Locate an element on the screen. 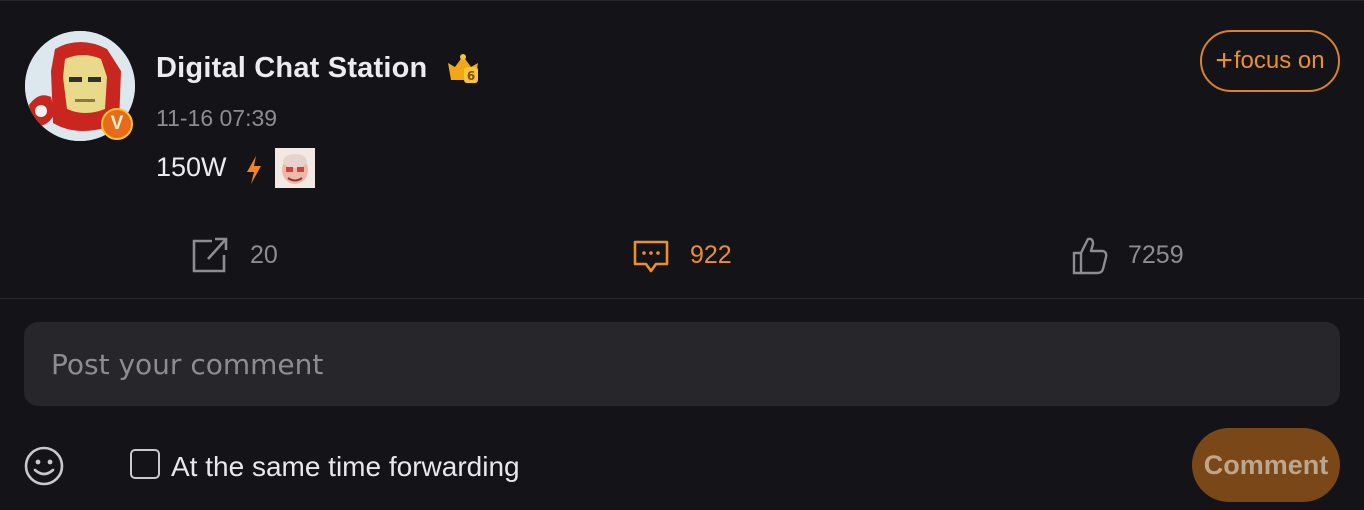 This screenshot has height=510, width=1364. comment-count: 922 is located at coordinates (711, 254).